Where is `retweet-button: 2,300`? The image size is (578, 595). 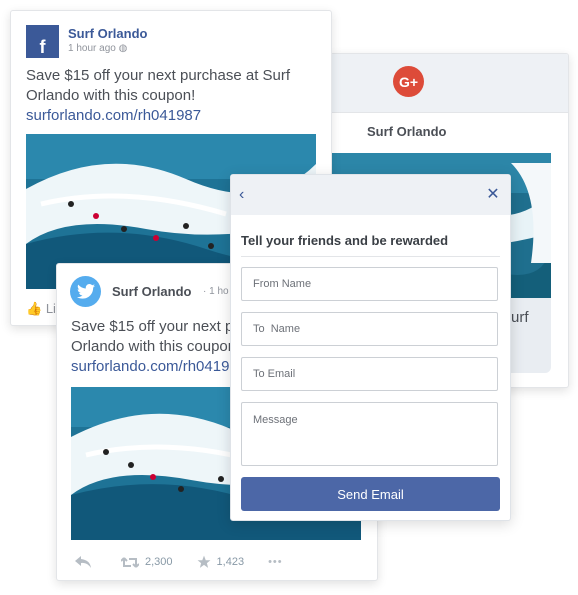 retweet-button: 2,300 is located at coordinates (147, 562).